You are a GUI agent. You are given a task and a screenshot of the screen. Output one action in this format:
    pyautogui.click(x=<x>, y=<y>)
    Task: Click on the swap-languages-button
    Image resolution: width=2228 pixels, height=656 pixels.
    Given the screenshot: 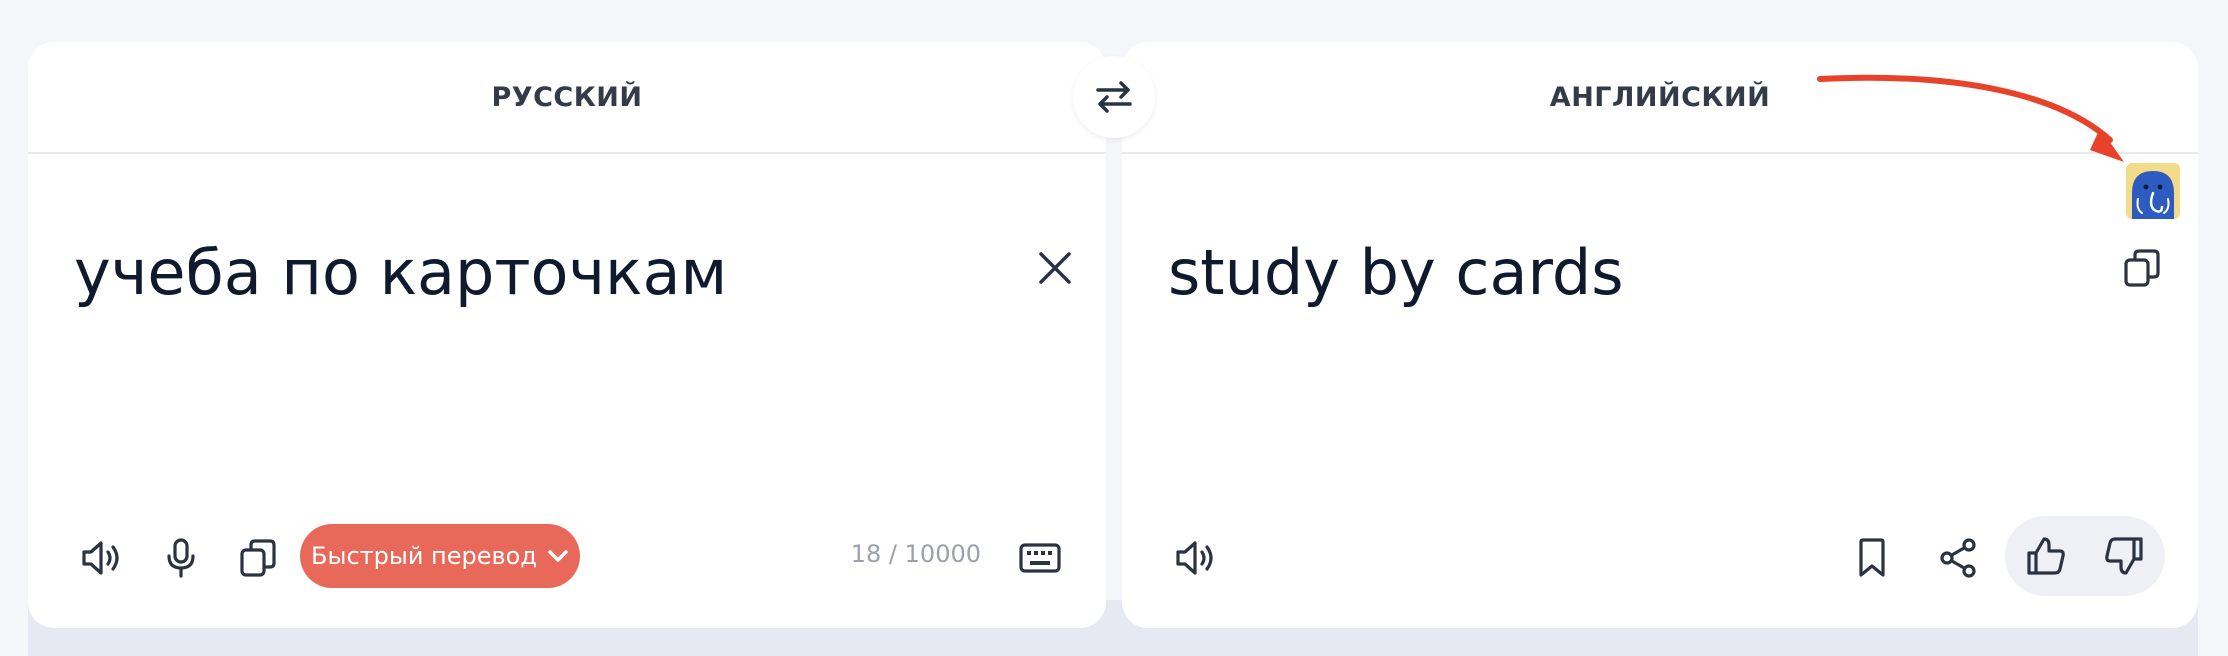 What is the action you would take?
    pyautogui.click(x=1114, y=97)
    